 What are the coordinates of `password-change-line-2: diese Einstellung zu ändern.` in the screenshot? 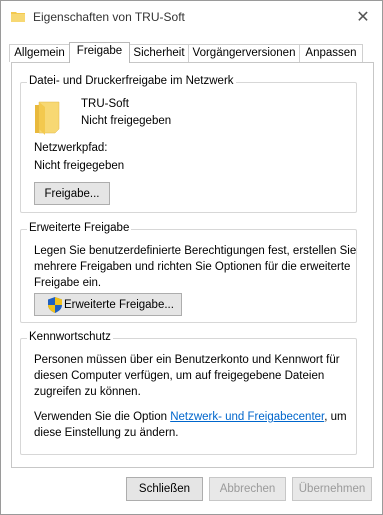 It's located at (106, 433).